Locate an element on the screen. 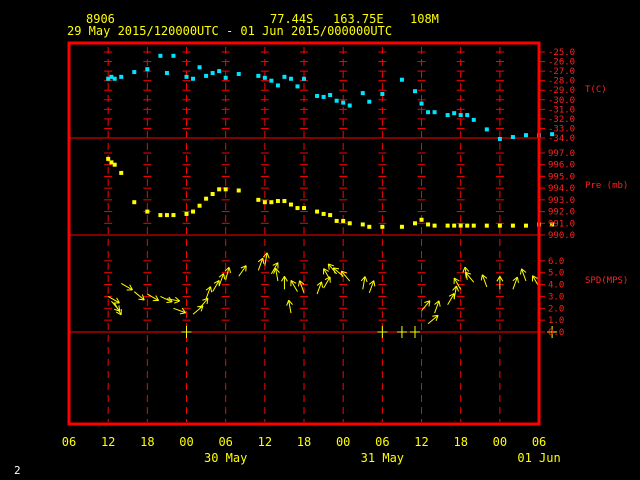 The width and height of the screenshot is (640, 480). ytick-label: 0.0 is located at coordinates (556, 333).